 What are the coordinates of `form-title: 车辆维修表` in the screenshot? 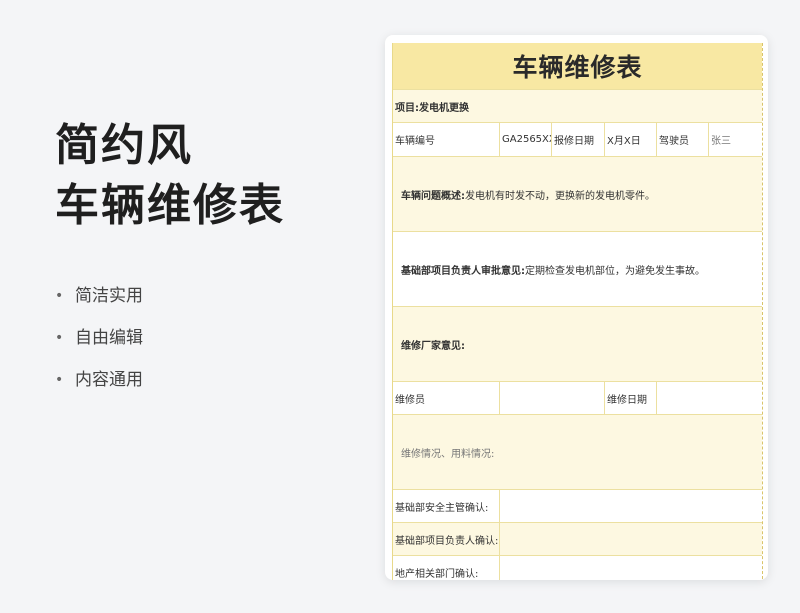 It's located at (577, 66).